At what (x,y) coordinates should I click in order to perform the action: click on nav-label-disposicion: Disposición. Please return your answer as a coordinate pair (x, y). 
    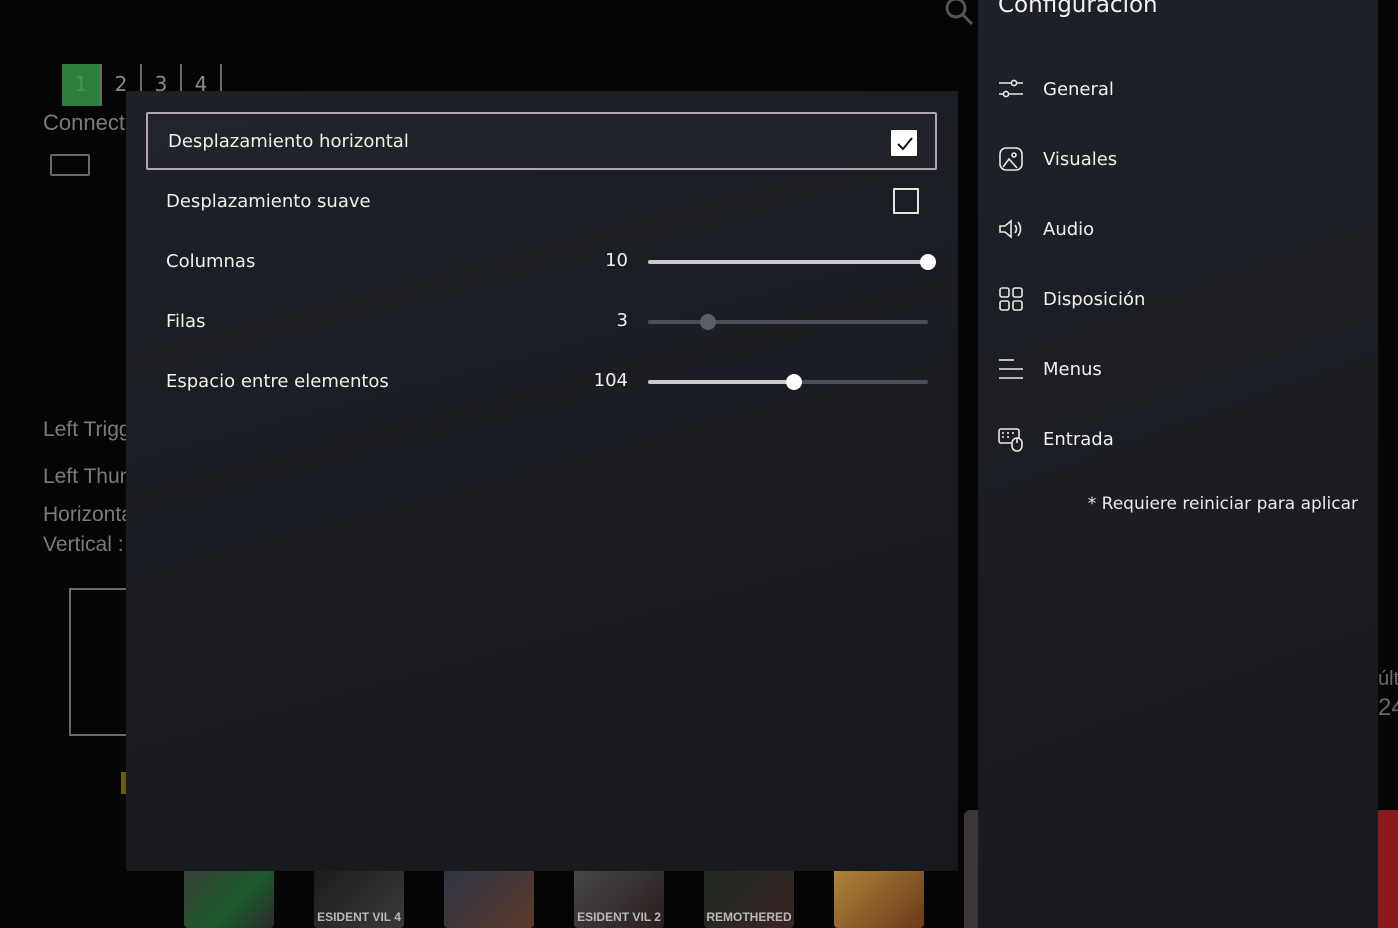
    Looking at the image, I should click on (1094, 299).